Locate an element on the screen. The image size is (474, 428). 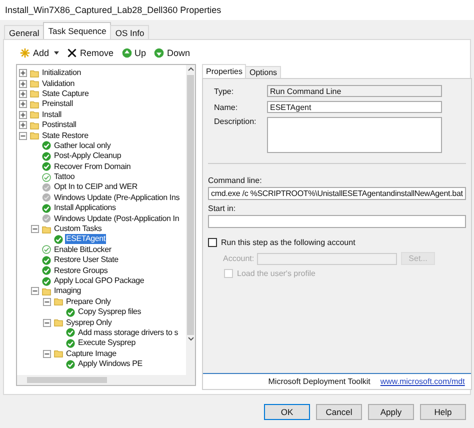
vertical-scrollbar is located at coordinates (190, 220).